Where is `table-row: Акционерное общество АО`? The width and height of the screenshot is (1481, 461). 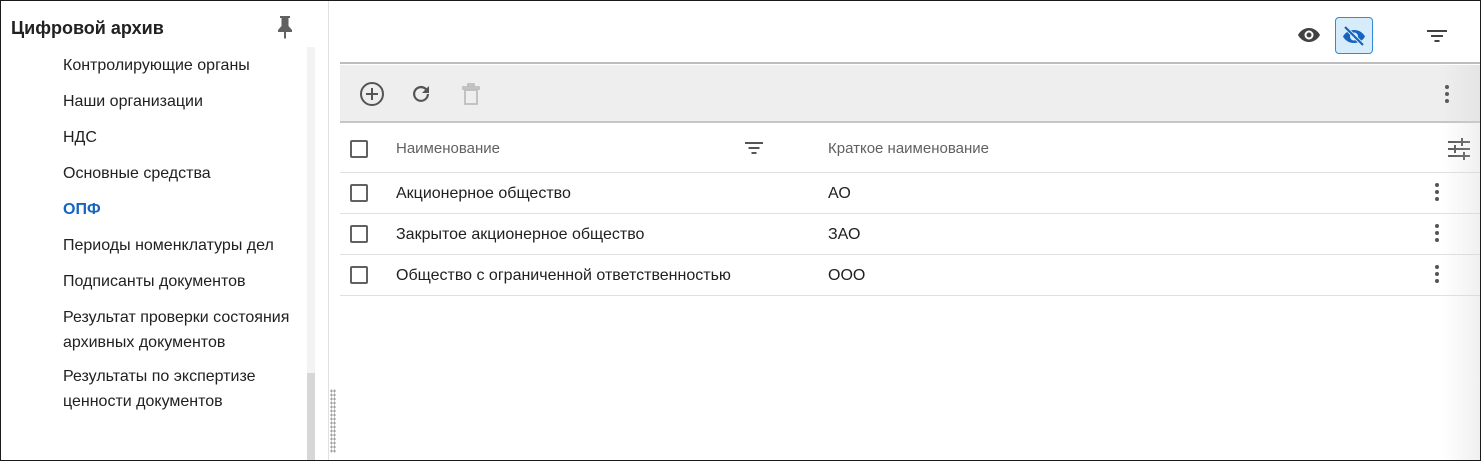
table-row: Акционерное общество АО is located at coordinates (910, 193).